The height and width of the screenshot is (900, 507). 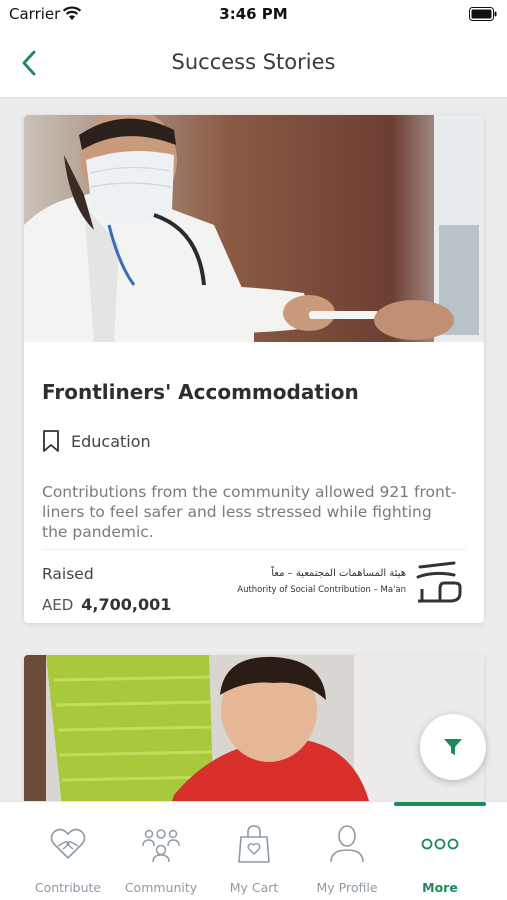 What do you see at coordinates (51, 441) in the screenshot?
I see `bookmark-icon` at bounding box center [51, 441].